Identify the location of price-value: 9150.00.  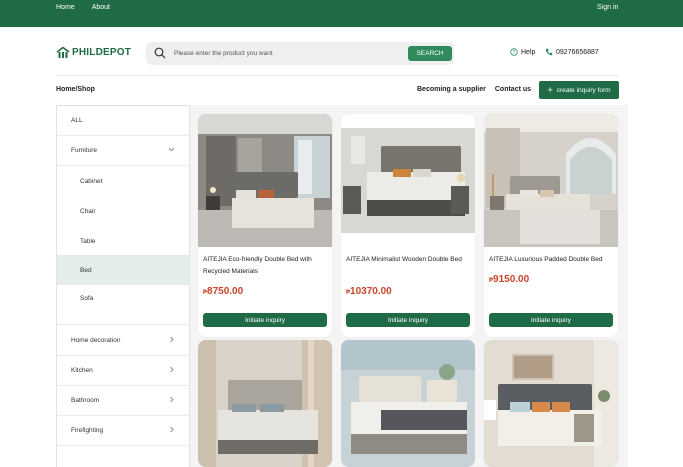
(511, 279).